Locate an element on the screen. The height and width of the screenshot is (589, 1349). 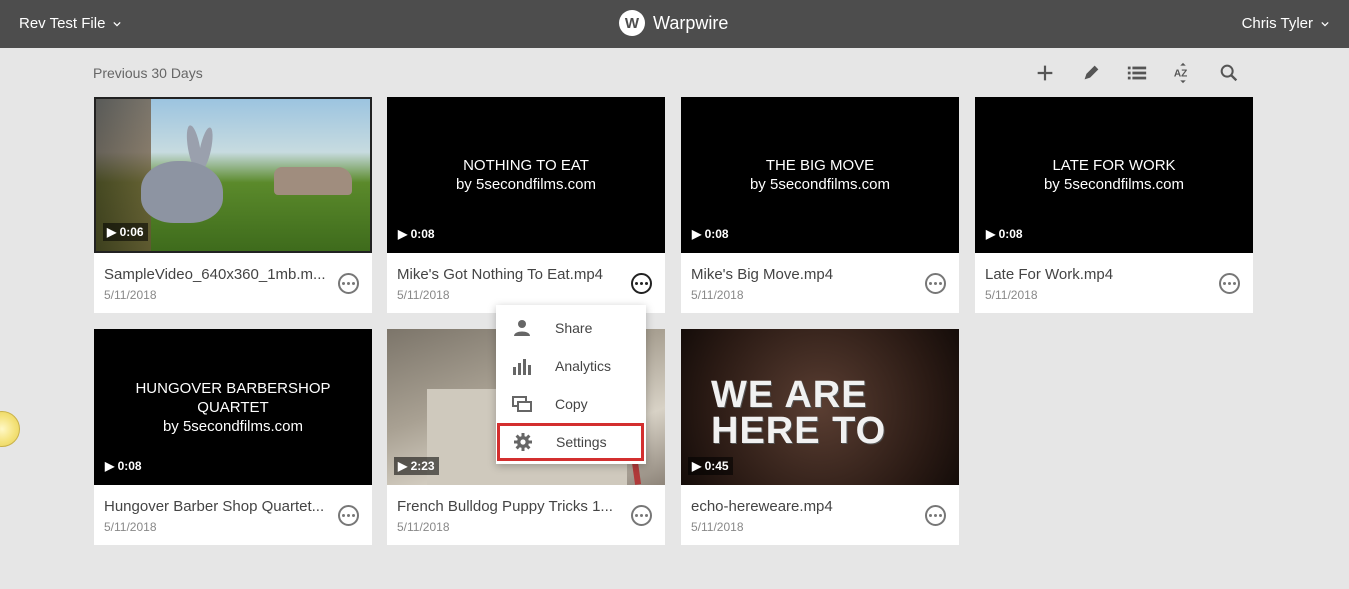
menu-item-settings: Settings is located at coordinates (570, 442).